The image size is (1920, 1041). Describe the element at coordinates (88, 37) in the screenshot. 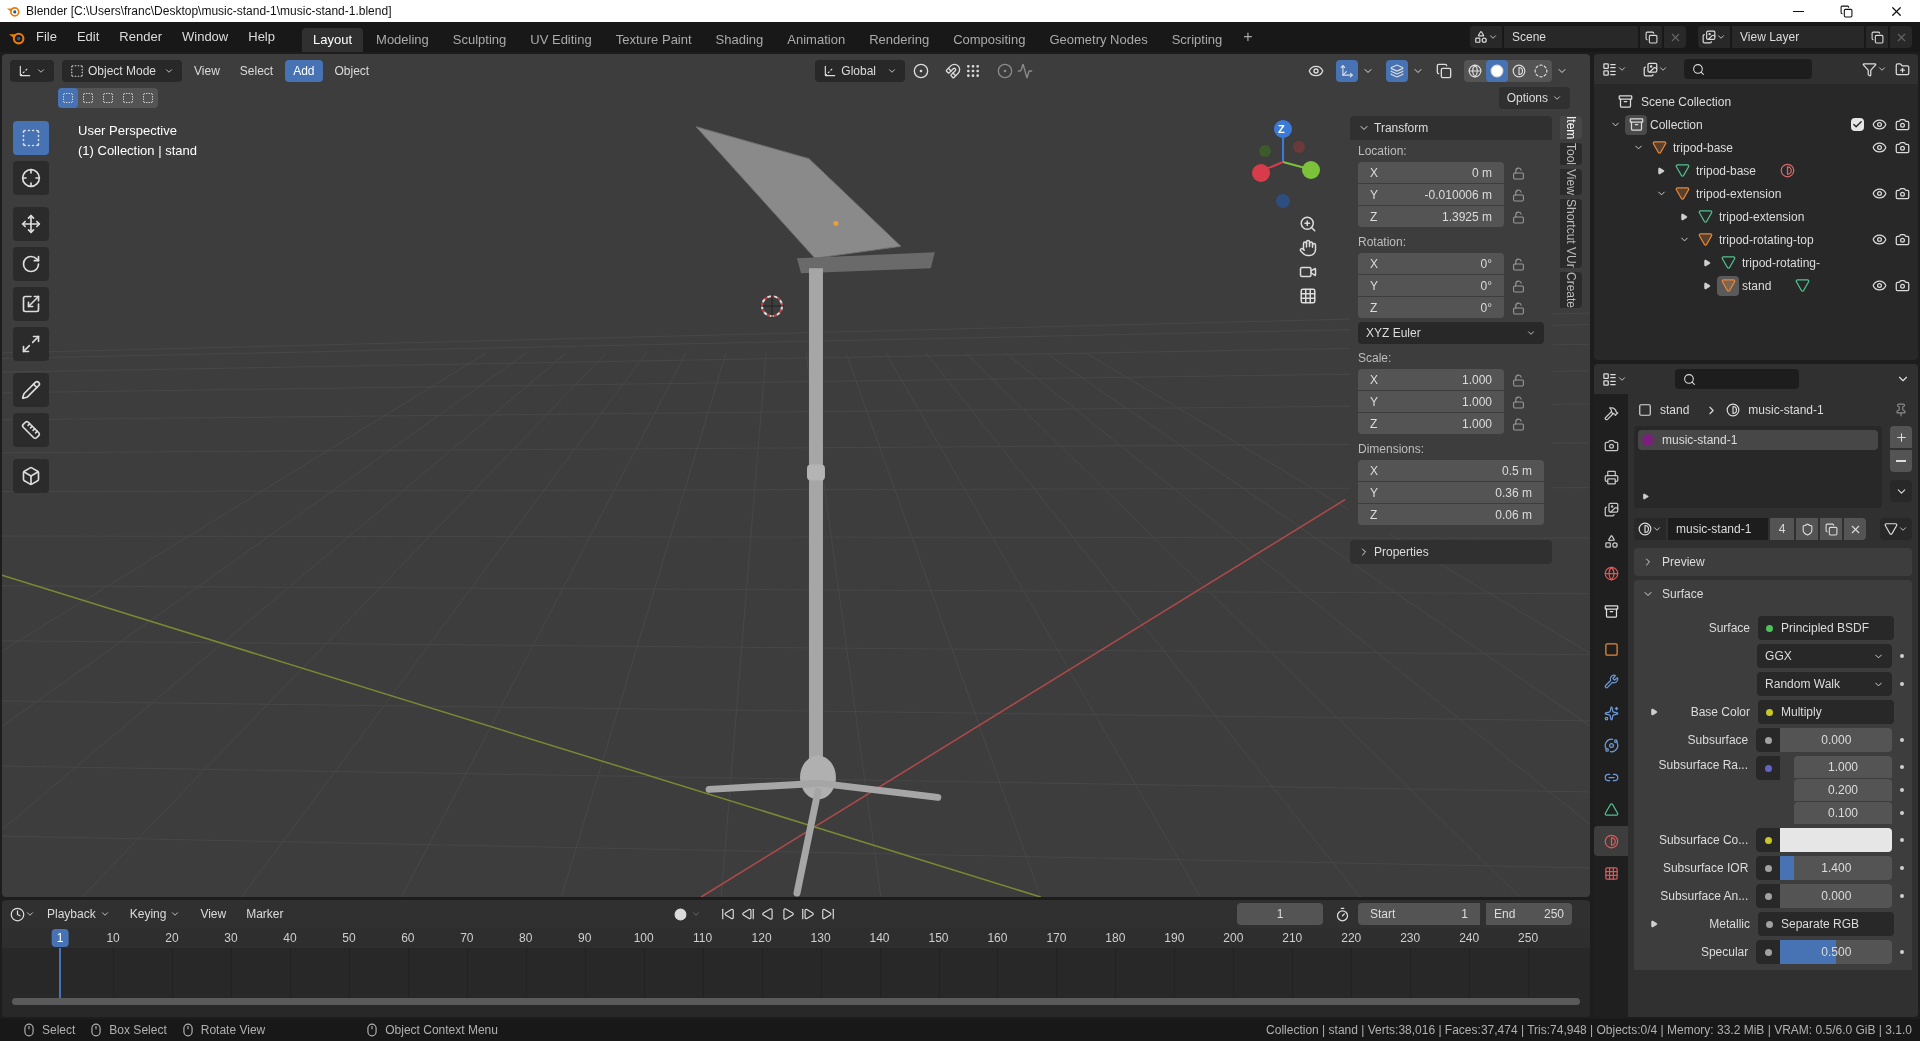

I see `menu-item: Edit` at that location.